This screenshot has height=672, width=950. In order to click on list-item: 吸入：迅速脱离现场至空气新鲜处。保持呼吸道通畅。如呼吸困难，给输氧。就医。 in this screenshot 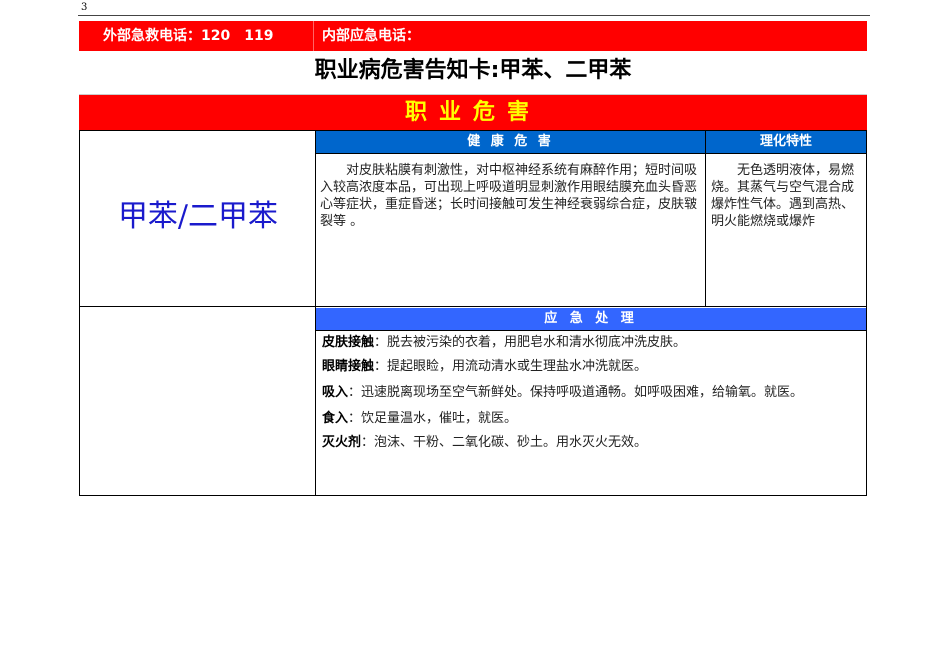, I will do `click(592, 393)`.